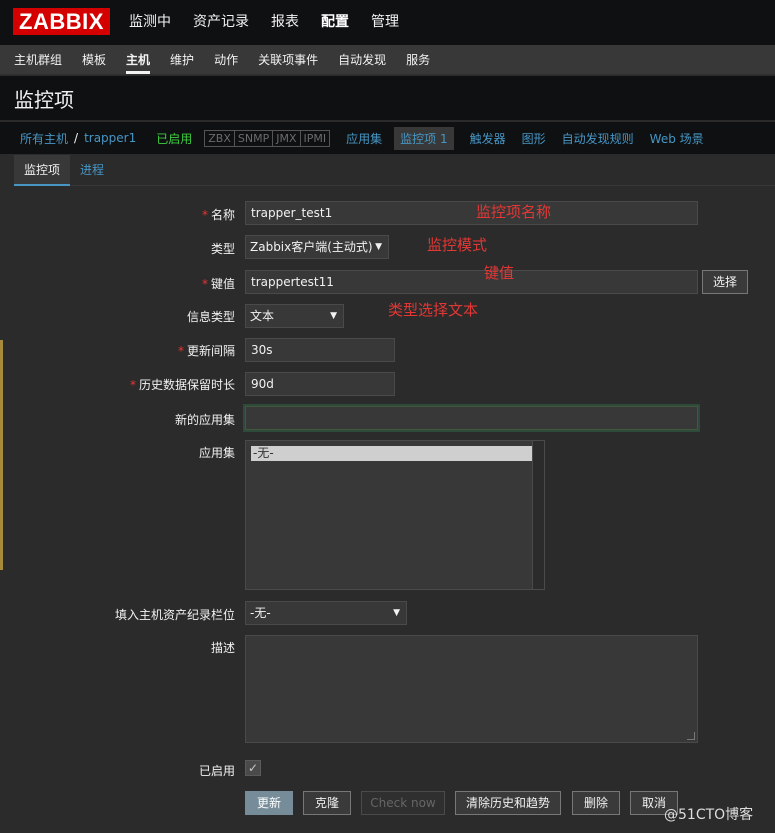  I want to click on type-label: 类型, so click(222, 249).